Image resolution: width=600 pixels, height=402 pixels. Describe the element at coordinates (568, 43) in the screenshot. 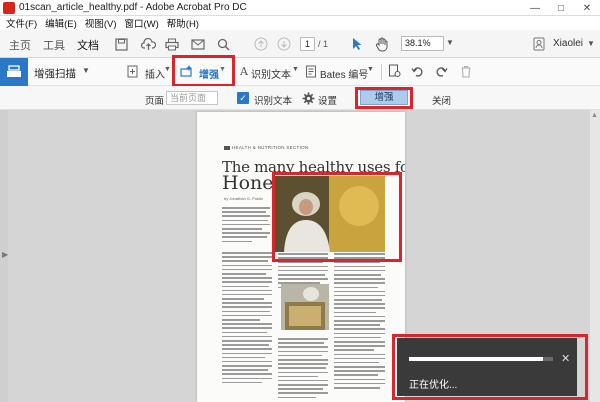

I see `user-name: Xiaolei` at that location.